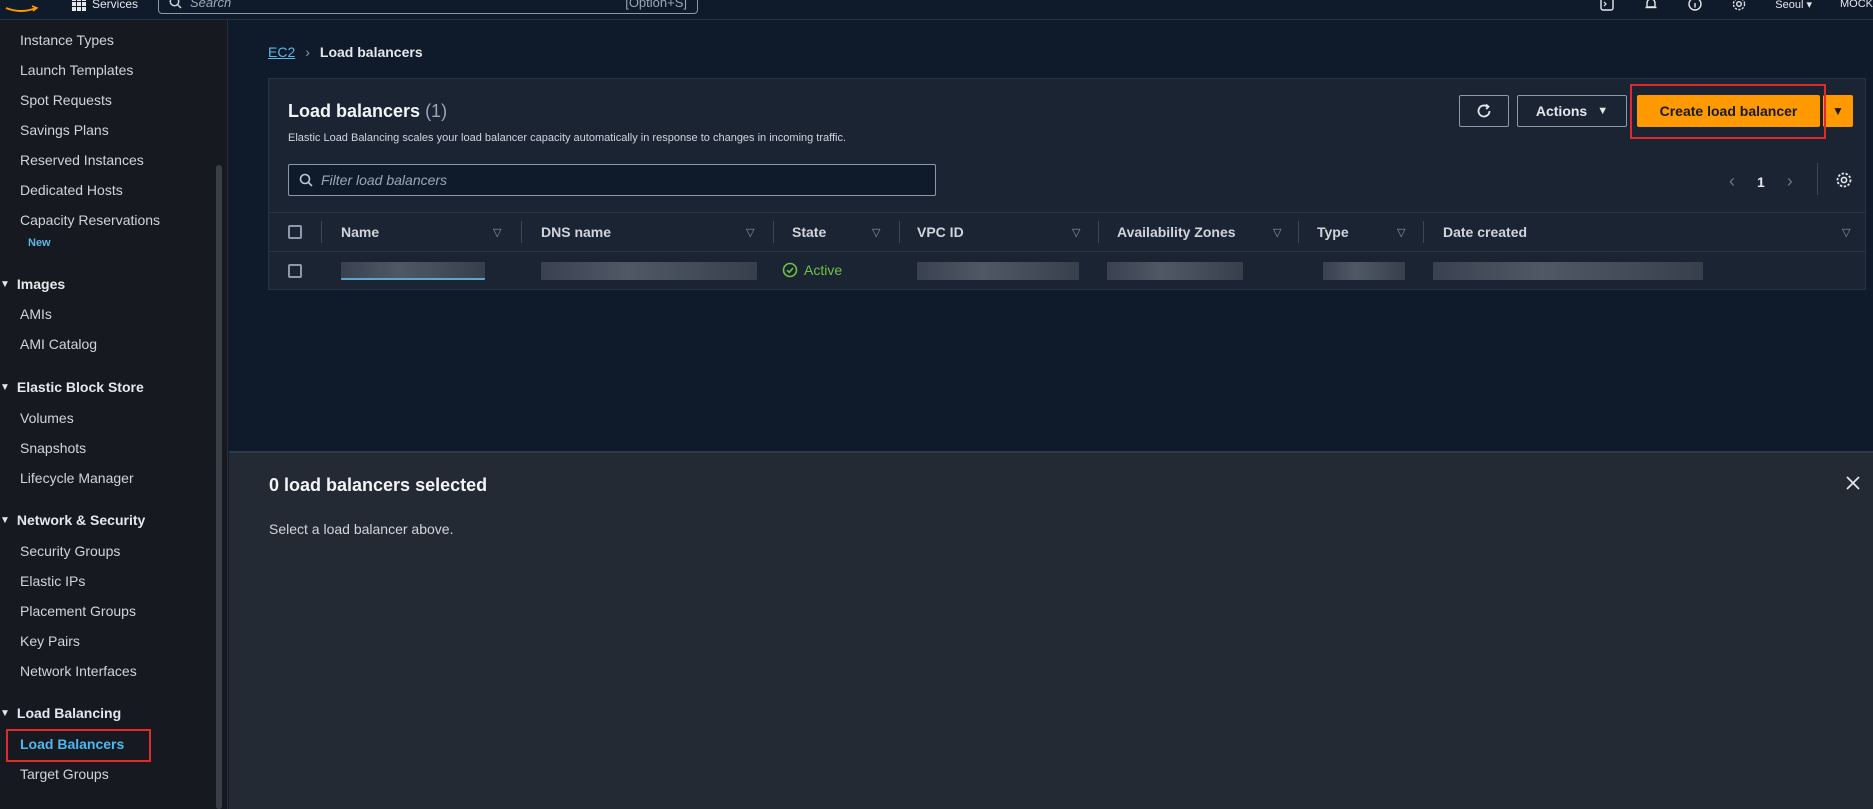 This screenshot has width=1873, height=809. What do you see at coordinates (47, 418) in the screenshot?
I see `sidebar-item-volumes: Volumes` at bounding box center [47, 418].